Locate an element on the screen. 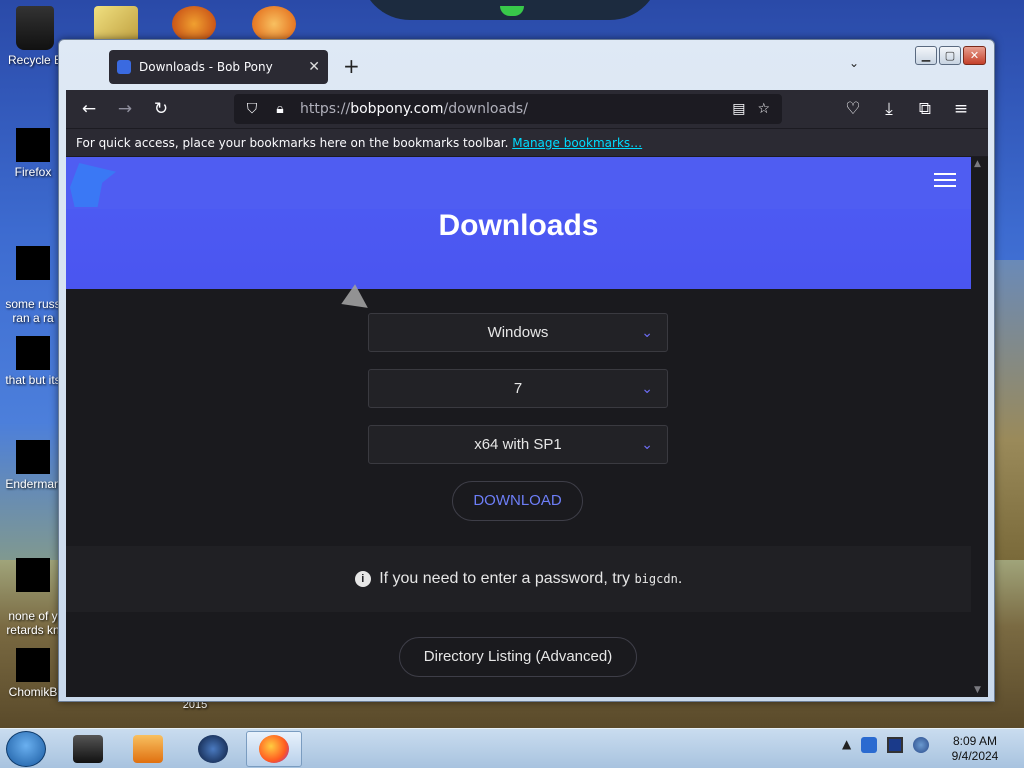 The height and width of the screenshot is (768, 1024). page-scrollbar: ▲ ▼ is located at coordinates (979, 427).